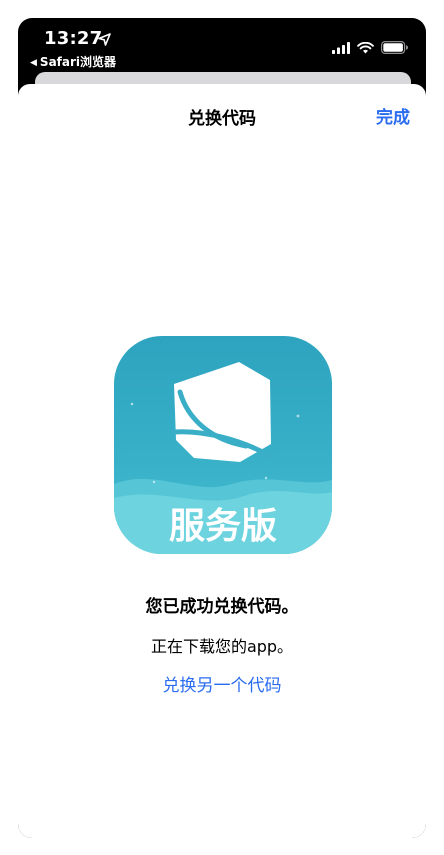 This screenshot has height=855, width=444. What do you see at coordinates (223, 526) in the screenshot?
I see `app-icon-label: 服务版` at bounding box center [223, 526].